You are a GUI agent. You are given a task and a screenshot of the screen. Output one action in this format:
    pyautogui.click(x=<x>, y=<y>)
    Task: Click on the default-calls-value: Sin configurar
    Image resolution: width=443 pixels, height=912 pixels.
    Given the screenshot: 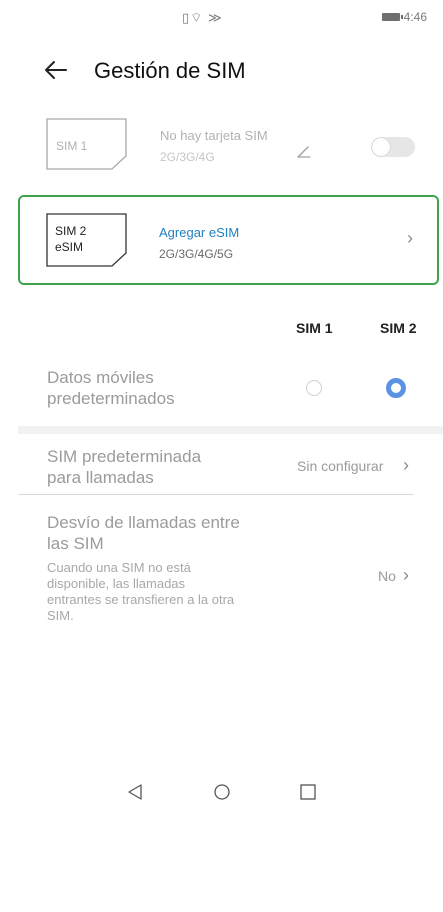 What is the action you would take?
    pyautogui.click(x=340, y=466)
    